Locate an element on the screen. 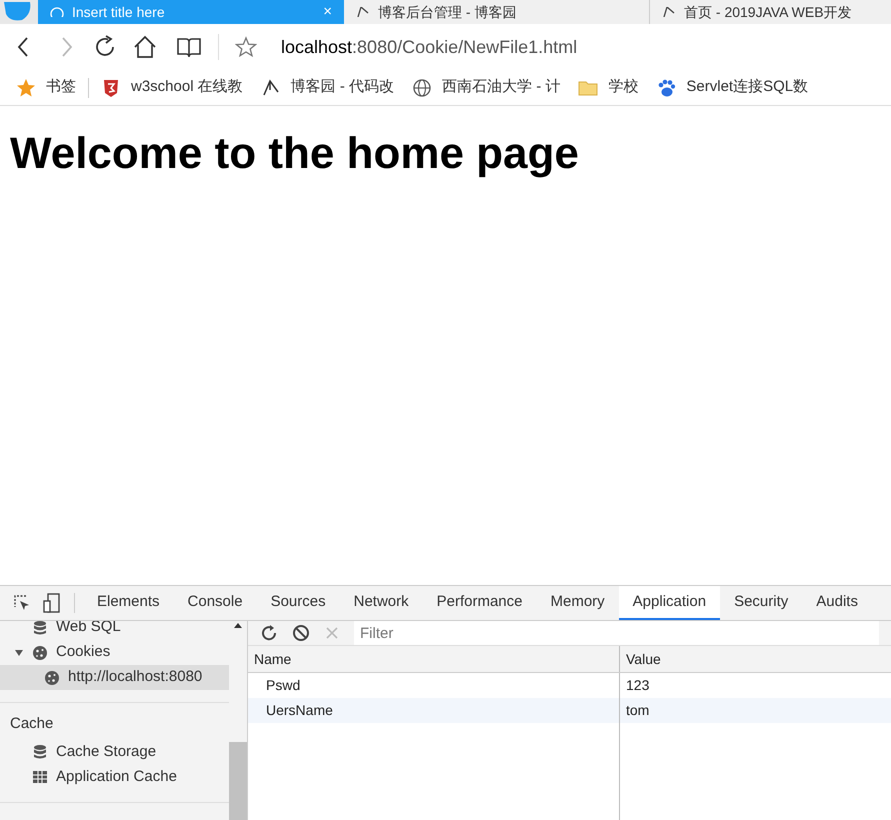 This screenshot has height=820, width=891. devtools-tab: Memory is located at coordinates (577, 603).